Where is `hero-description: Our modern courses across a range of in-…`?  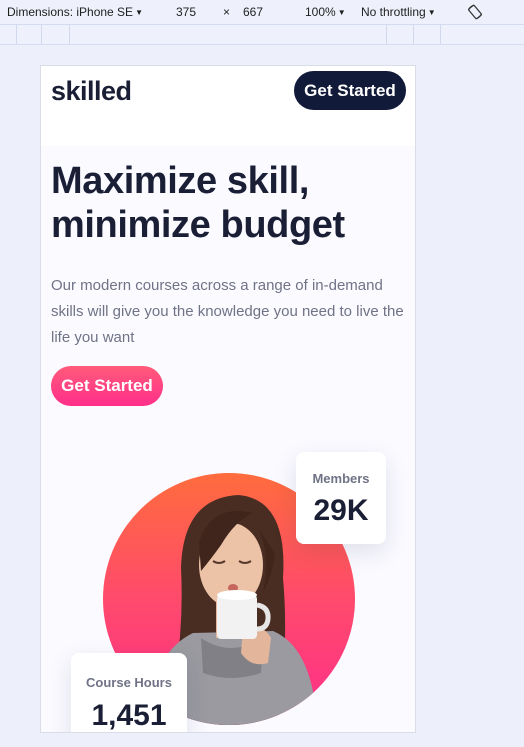 hero-description: Our modern courses across a range of in-… is located at coordinates (227, 311).